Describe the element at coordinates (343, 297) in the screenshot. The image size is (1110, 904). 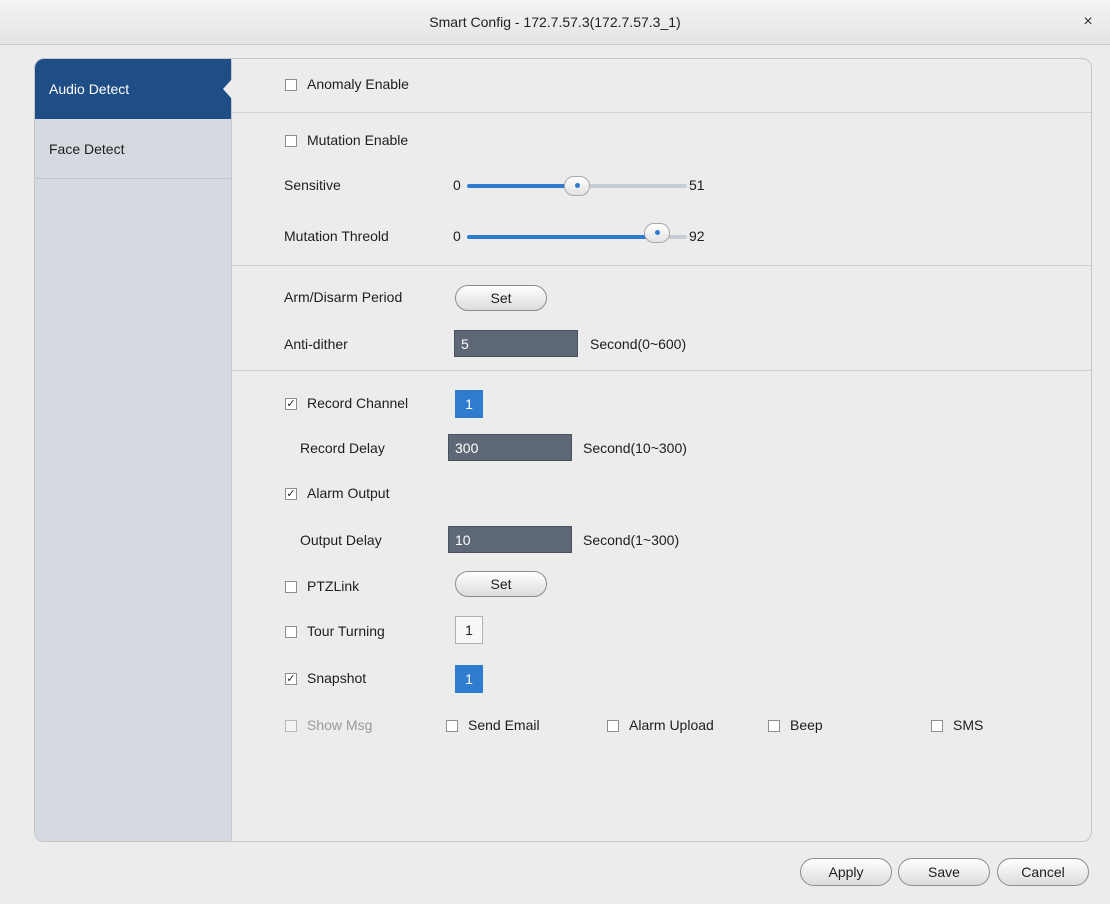
I see `arm-disarm-label: Arm/Disarm Period` at that location.